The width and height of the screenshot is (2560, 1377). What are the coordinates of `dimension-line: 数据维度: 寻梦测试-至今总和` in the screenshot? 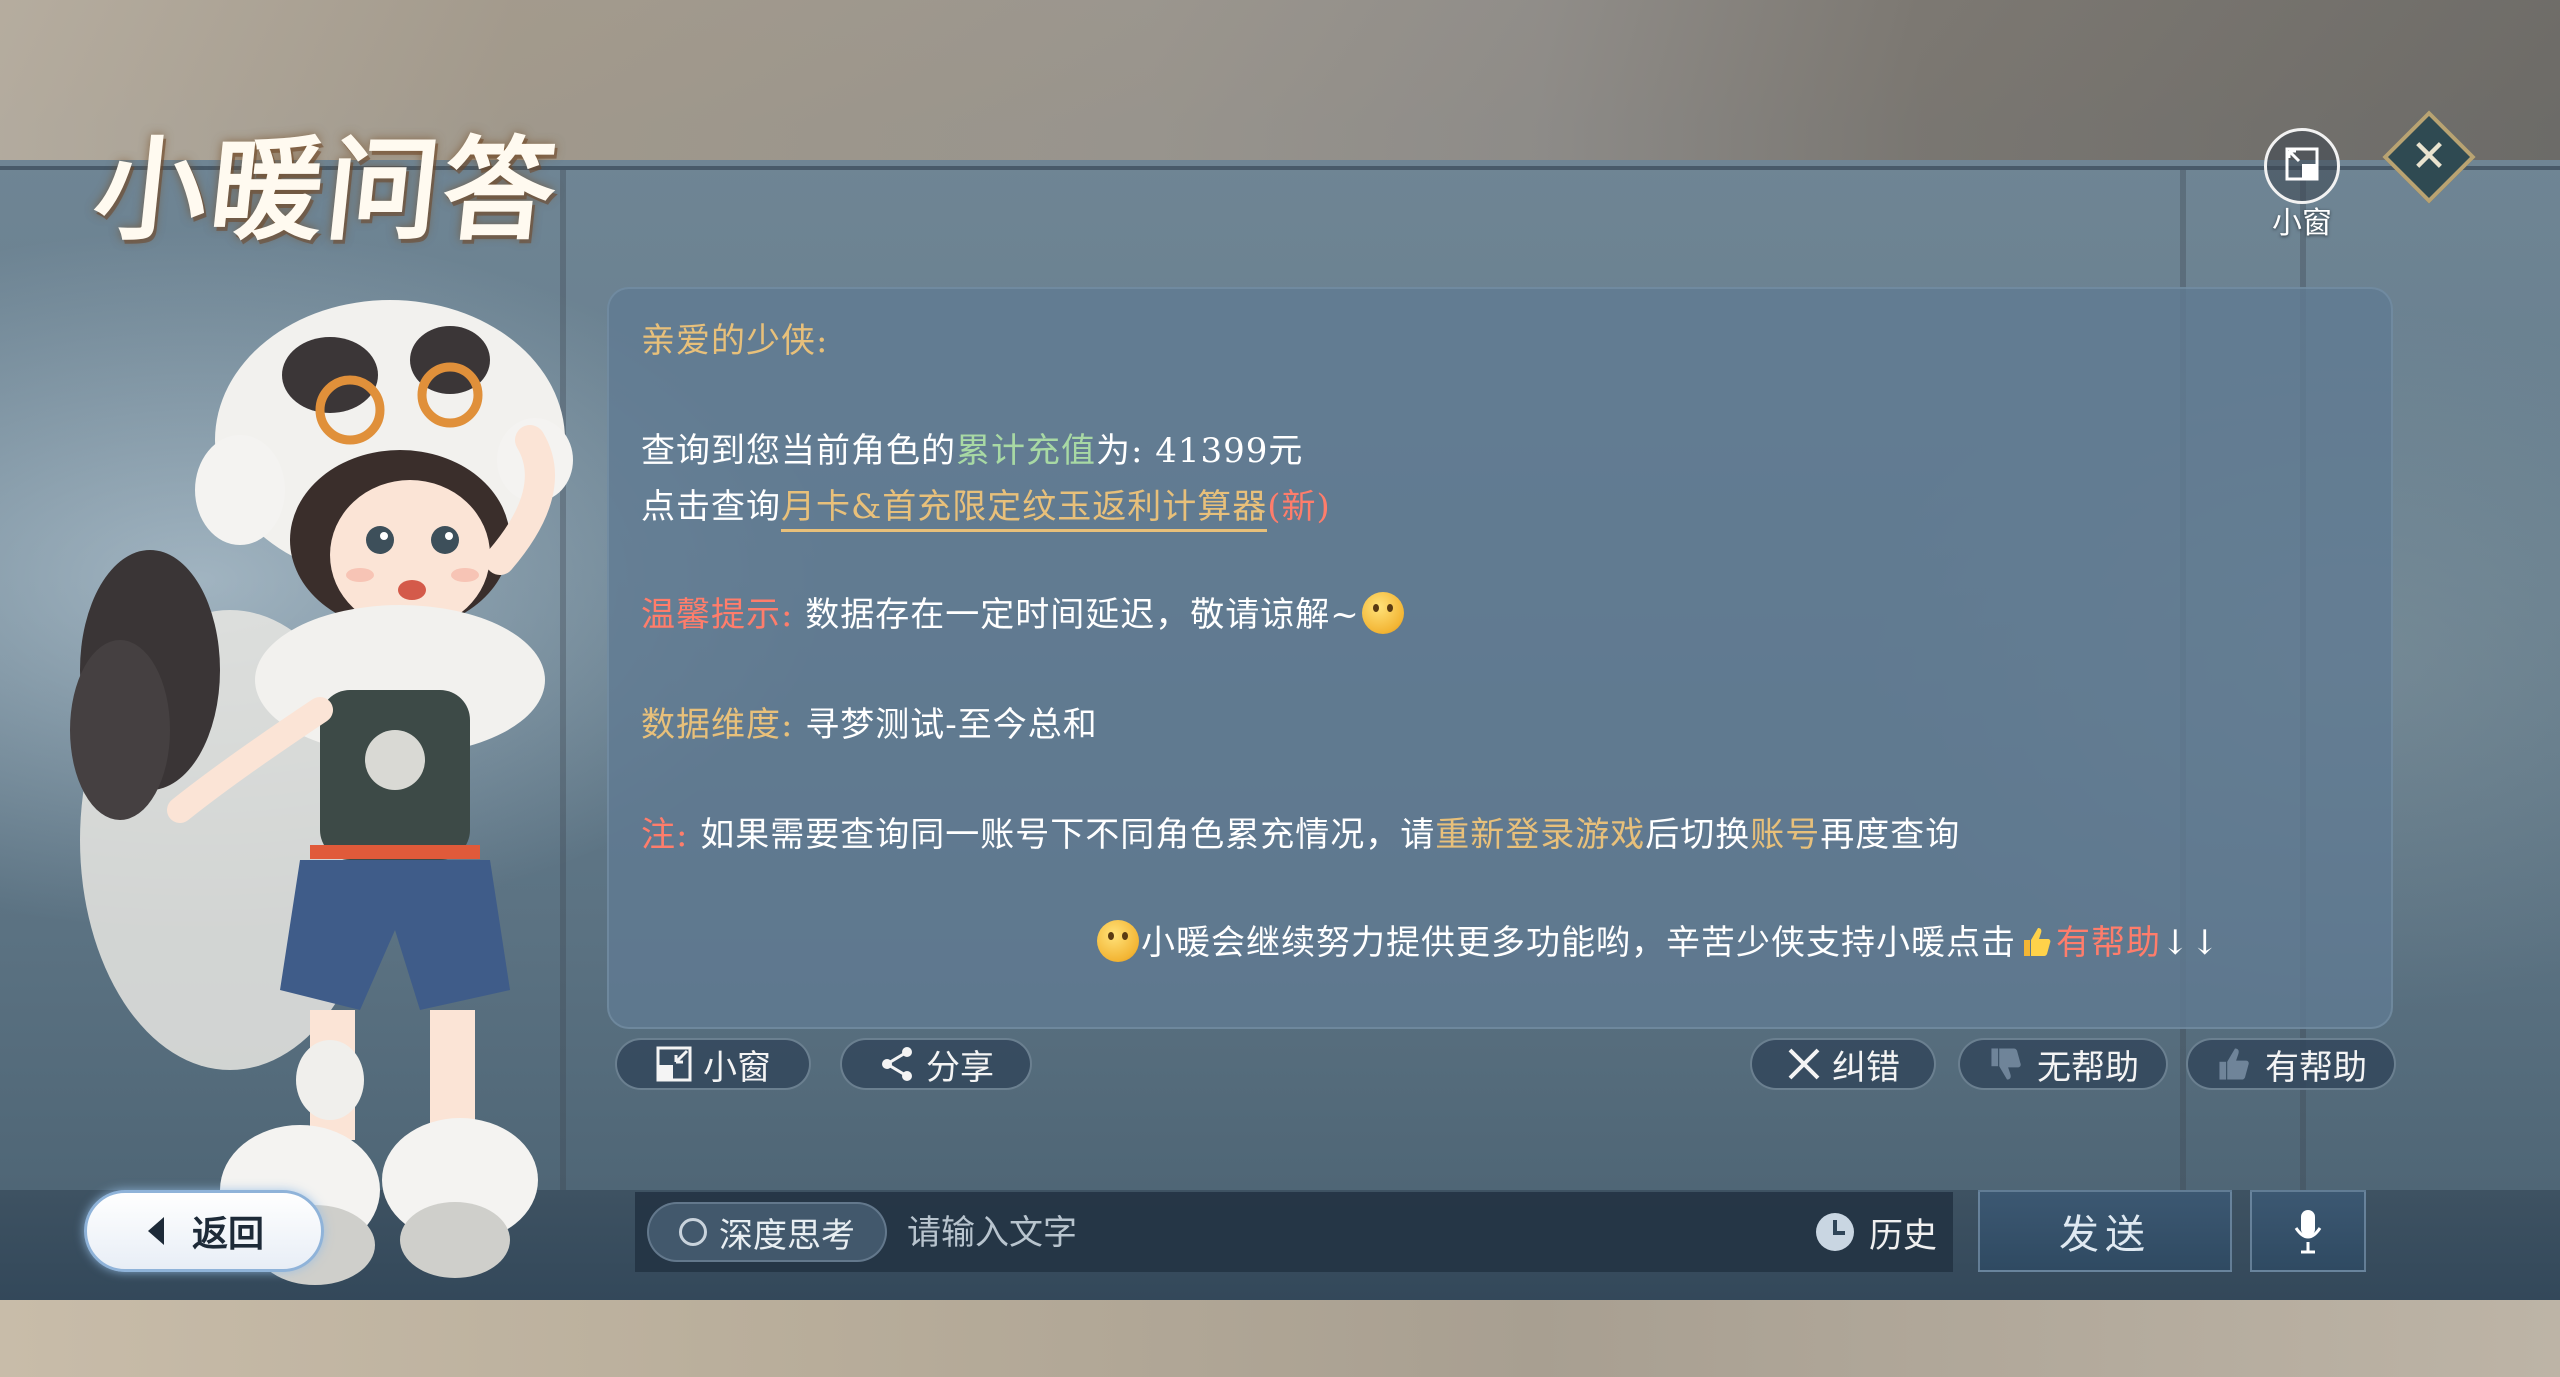 It's located at (869, 721).